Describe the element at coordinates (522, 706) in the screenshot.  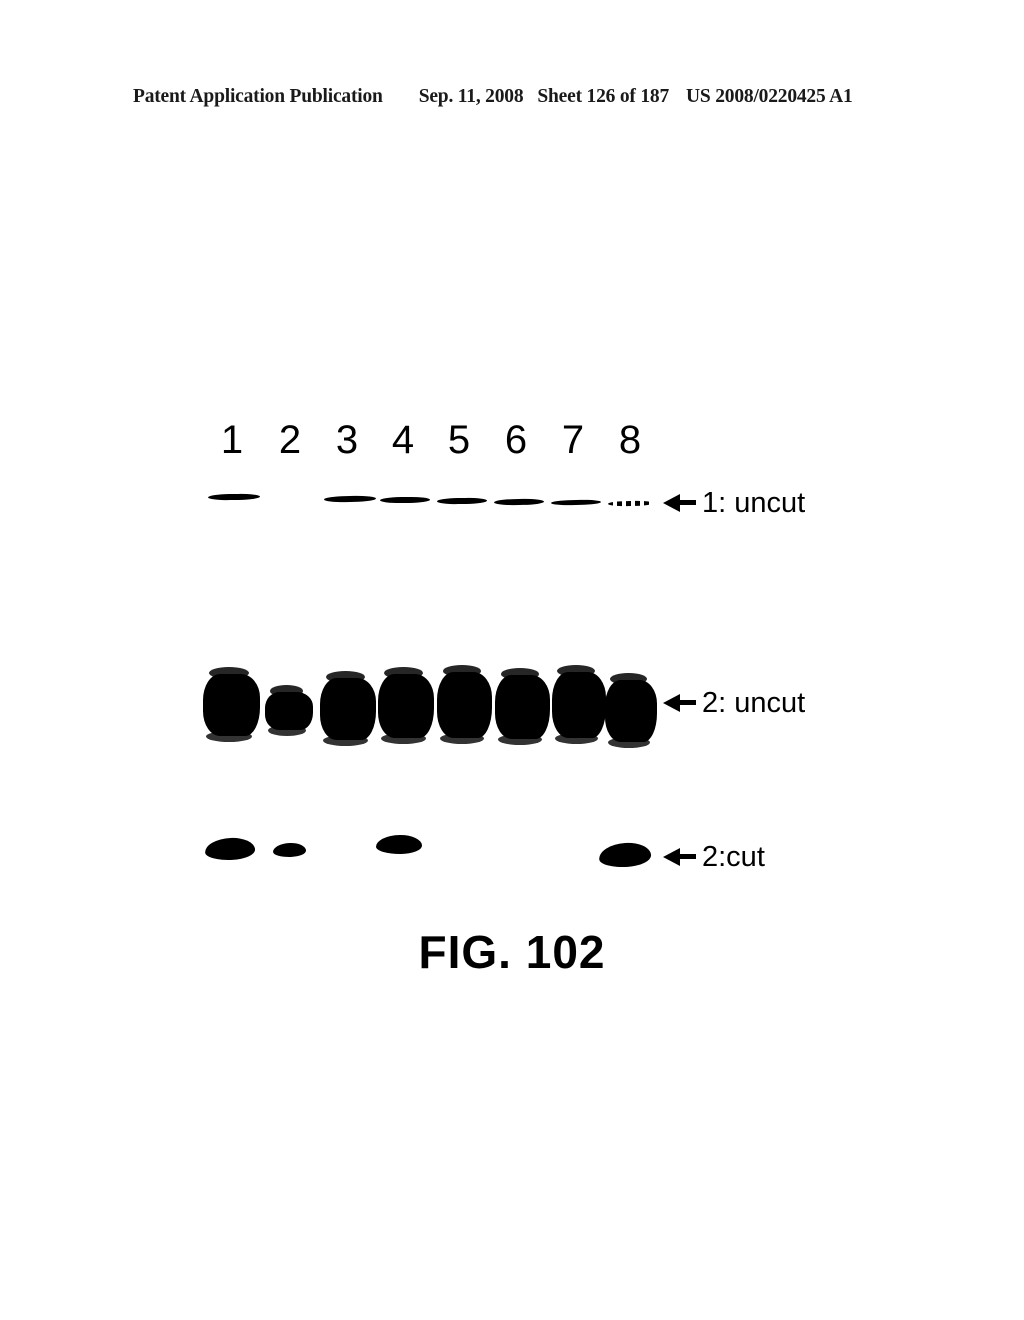
I see `band-row2-lane6` at that location.